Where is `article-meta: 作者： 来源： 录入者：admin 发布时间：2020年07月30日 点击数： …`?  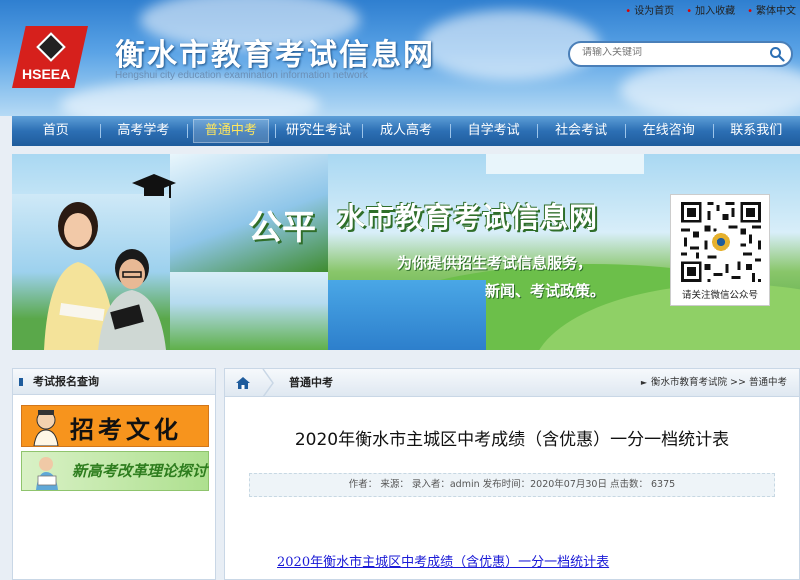
article-meta: 作者： 来源： 录入者：admin 发布时间：2020年07月30日 点击数： … is located at coordinates (512, 485).